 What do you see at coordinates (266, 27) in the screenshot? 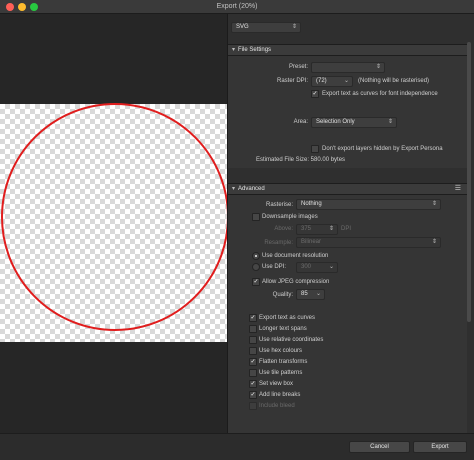
I see `format-select: SVG ⇕` at bounding box center [266, 27].